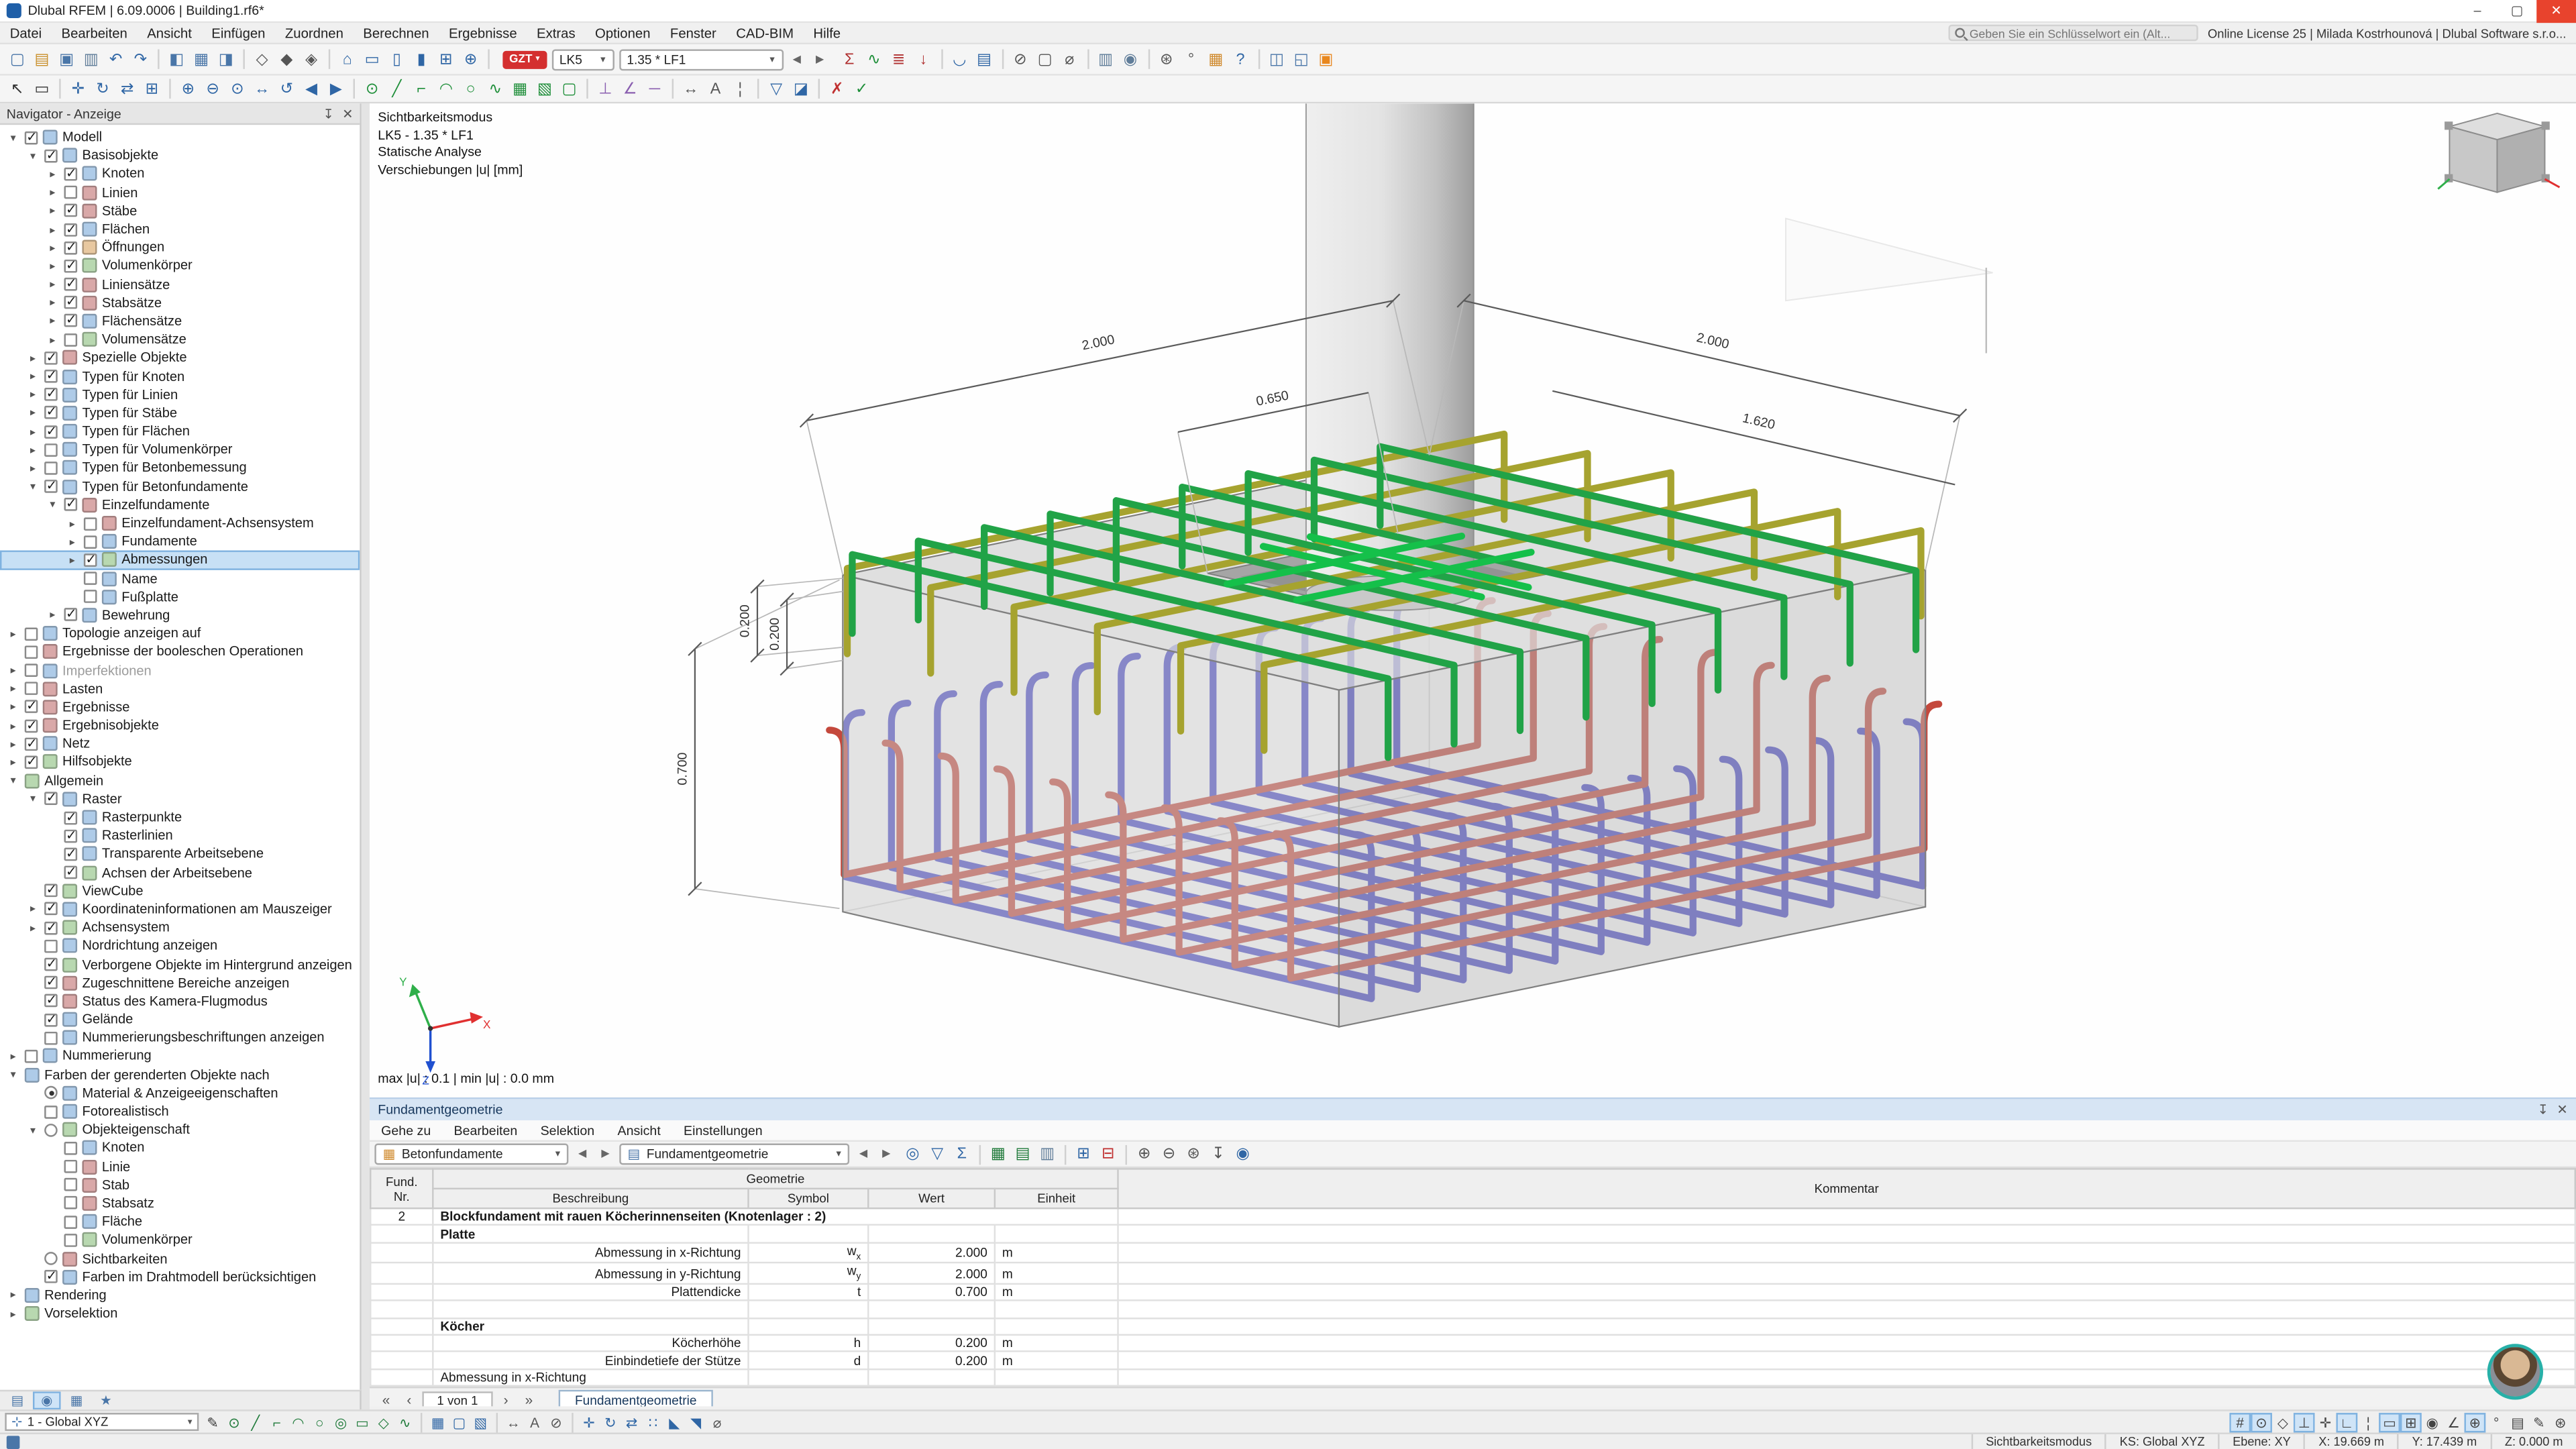 Image resolution: width=2576 pixels, height=1449 pixels. Describe the element at coordinates (639, 1130) in the screenshot. I see `table-menu-ansicht: Ansicht` at that location.